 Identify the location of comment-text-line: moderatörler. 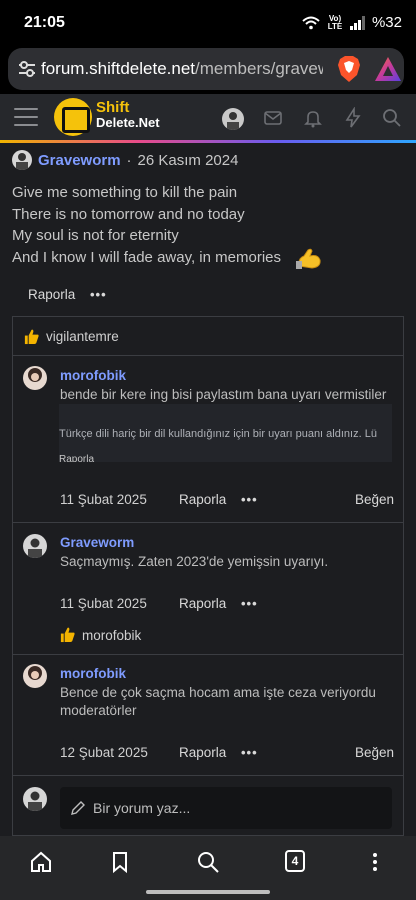
(98, 710).